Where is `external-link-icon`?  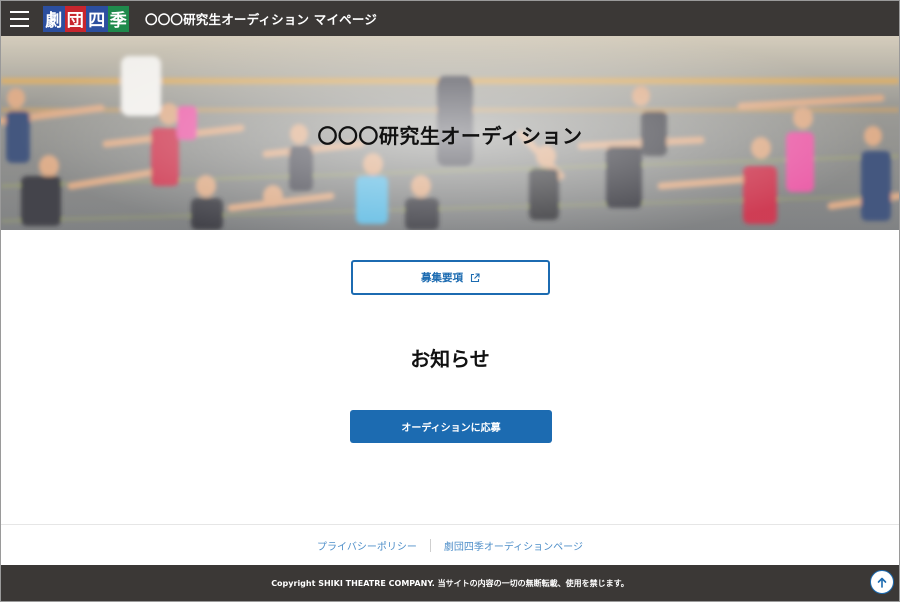
external-link-icon is located at coordinates (475, 277).